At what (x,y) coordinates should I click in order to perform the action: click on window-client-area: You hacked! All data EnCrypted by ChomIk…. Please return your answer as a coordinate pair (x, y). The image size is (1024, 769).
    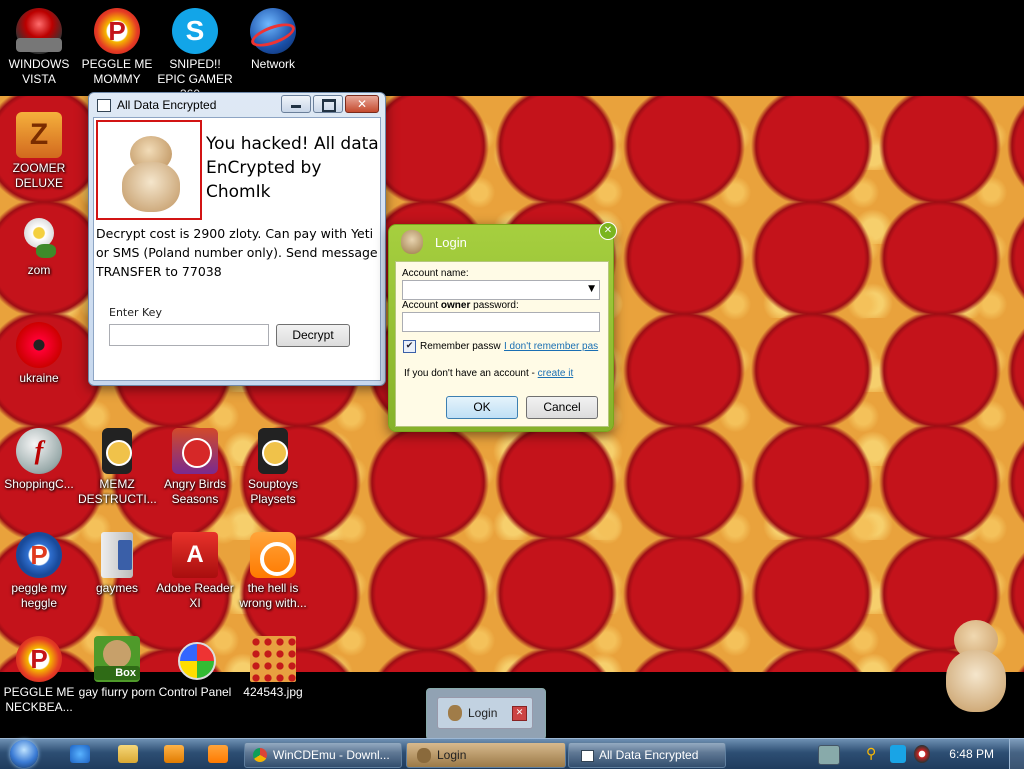
    Looking at the image, I should click on (237, 249).